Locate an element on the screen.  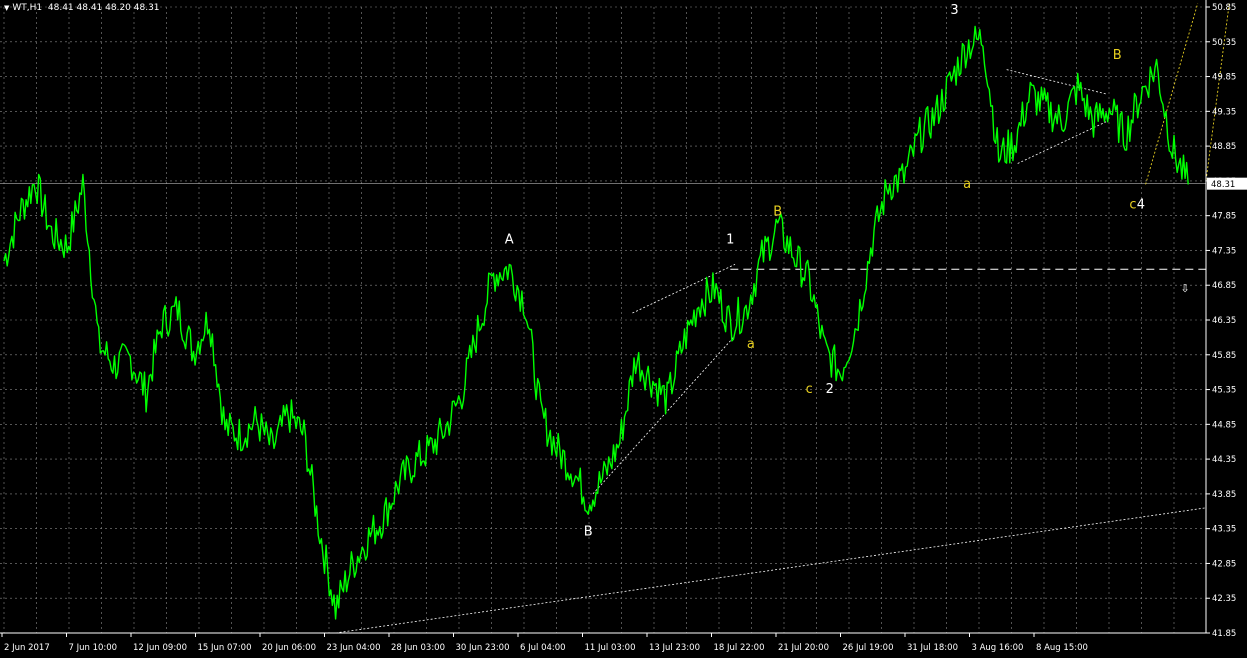
price-tick-label: 42.35 is located at coordinates (1224, 599).